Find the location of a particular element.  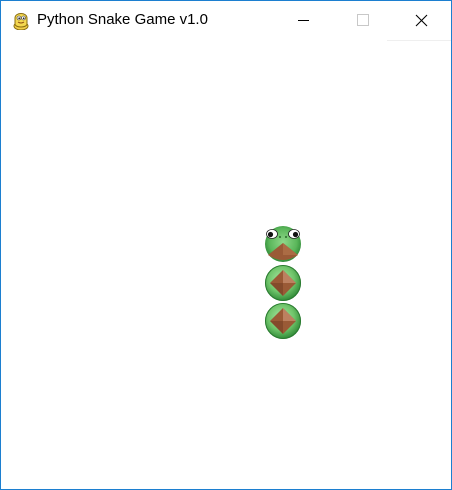

minimize-icon is located at coordinates (303, 20).